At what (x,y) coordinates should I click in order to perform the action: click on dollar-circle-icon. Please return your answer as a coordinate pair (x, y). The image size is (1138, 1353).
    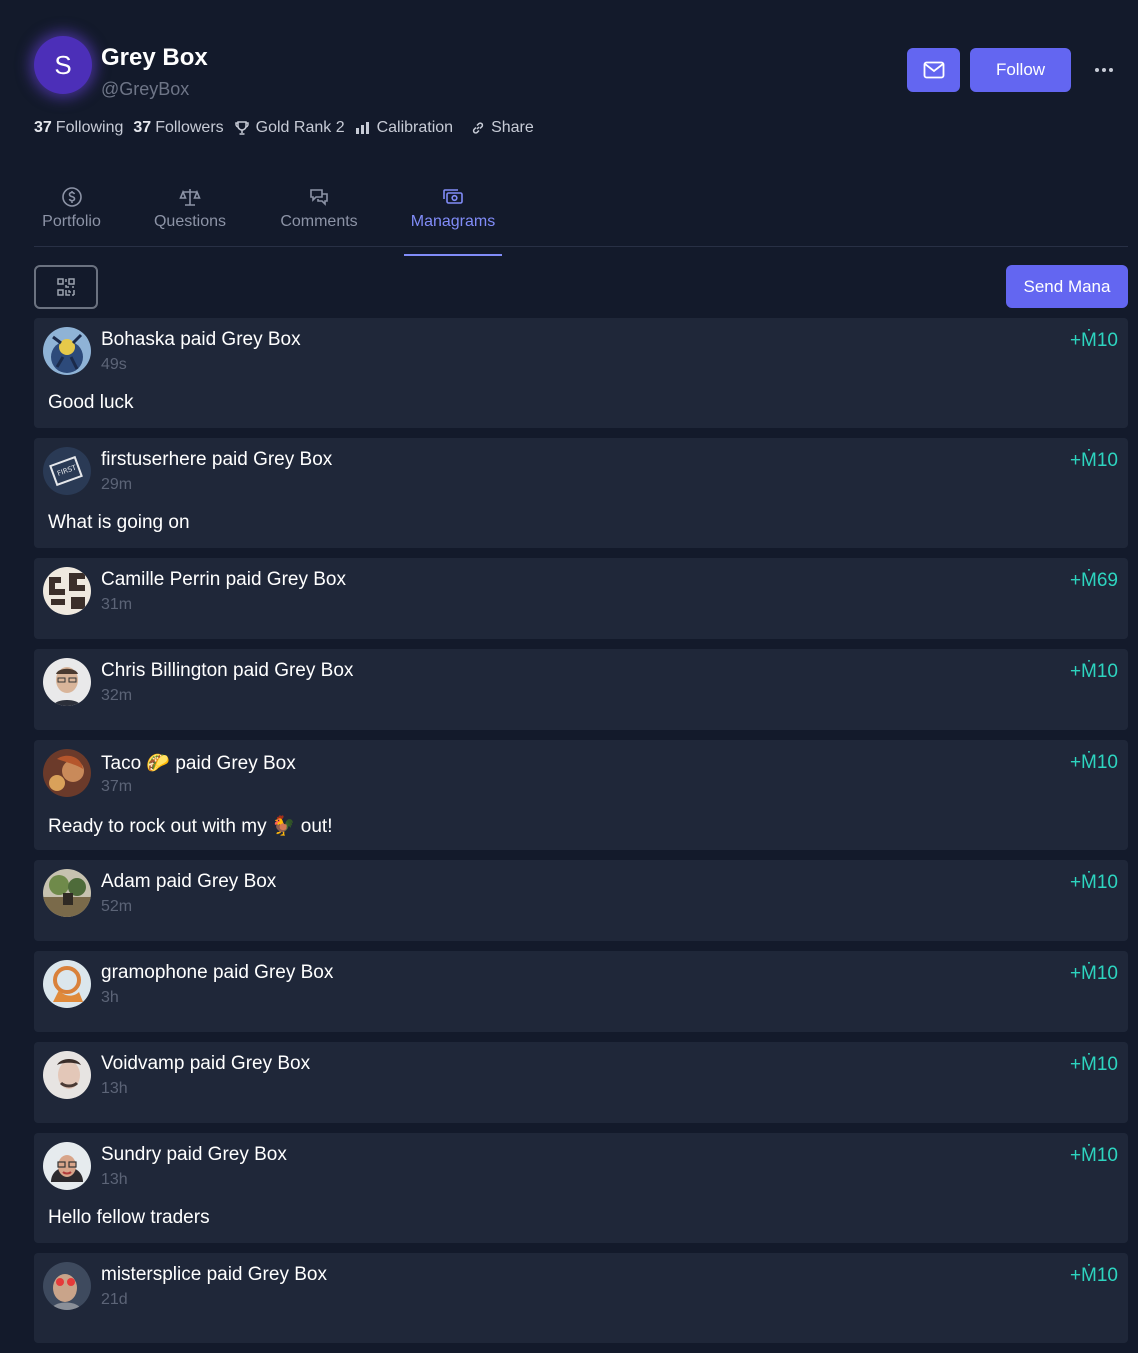
    Looking at the image, I should click on (72, 197).